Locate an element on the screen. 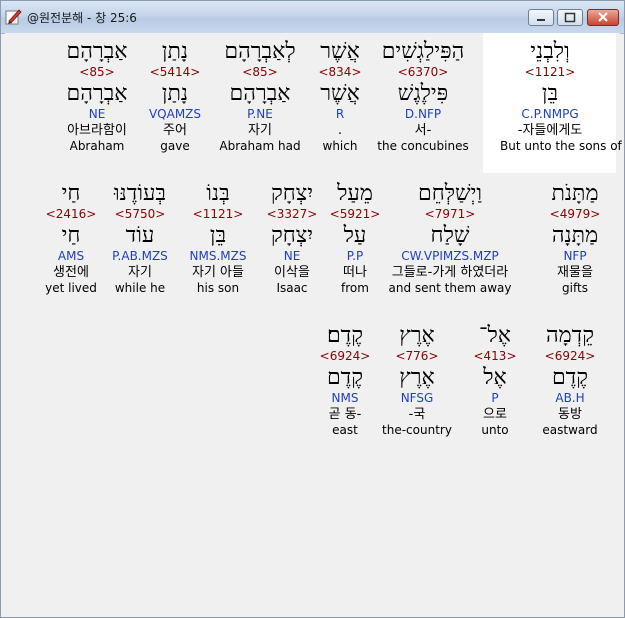 Image resolution: width=625 pixels, height=618 pixels. close-button is located at coordinates (603, 17).